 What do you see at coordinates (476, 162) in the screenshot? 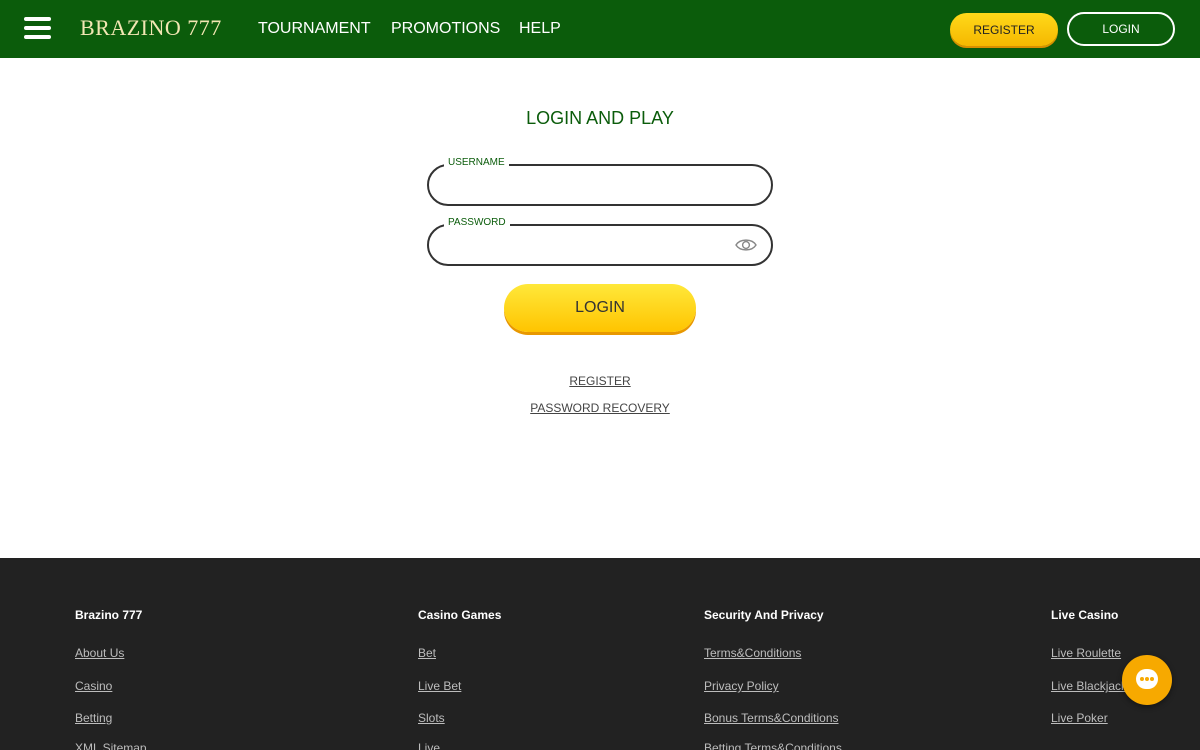
I see `username-label: USERNAME` at bounding box center [476, 162].